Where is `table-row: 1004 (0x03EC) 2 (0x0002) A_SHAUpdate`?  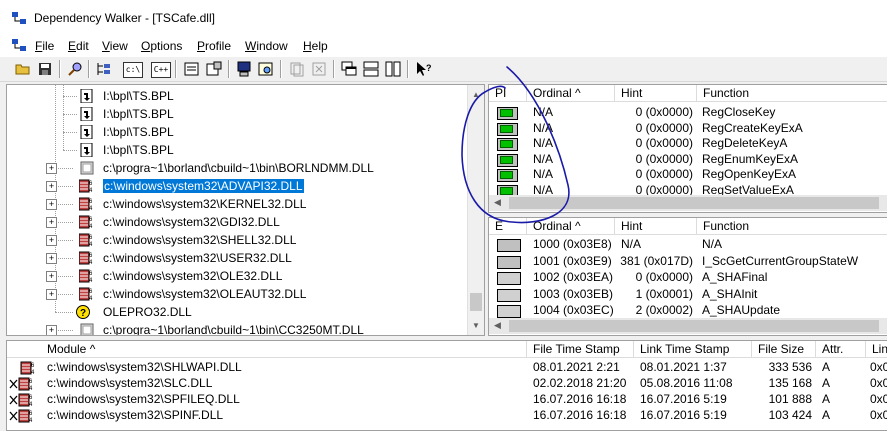
table-row: 1004 (0x03EC) 2 (0x0002) A_SHAUpdate is located at coordinates (688, 311).